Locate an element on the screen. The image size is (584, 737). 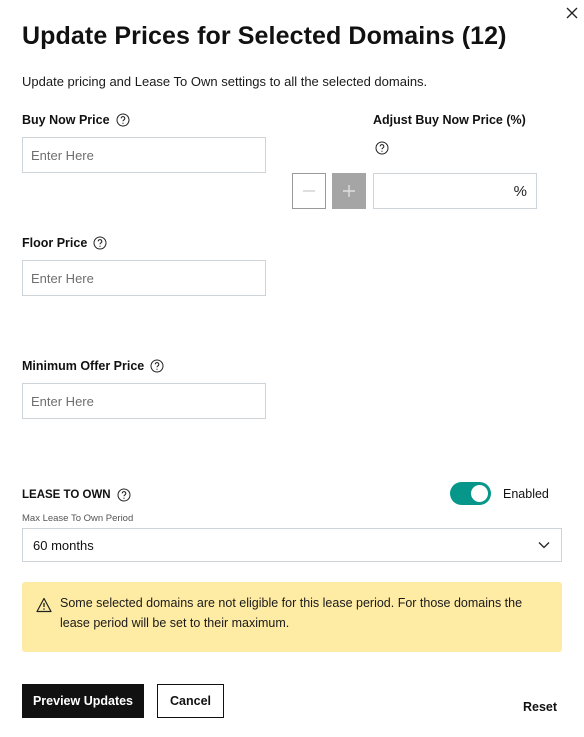
decrease-percent-button is located at coordinates (309, 191).